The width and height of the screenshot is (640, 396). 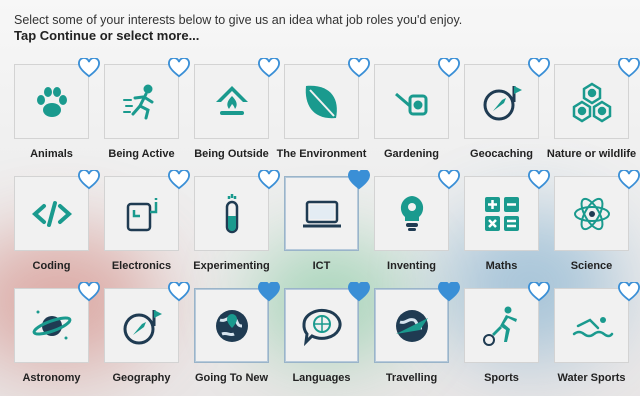 I want to click on interest-label: Astronomy, so click(x=51, y=378).